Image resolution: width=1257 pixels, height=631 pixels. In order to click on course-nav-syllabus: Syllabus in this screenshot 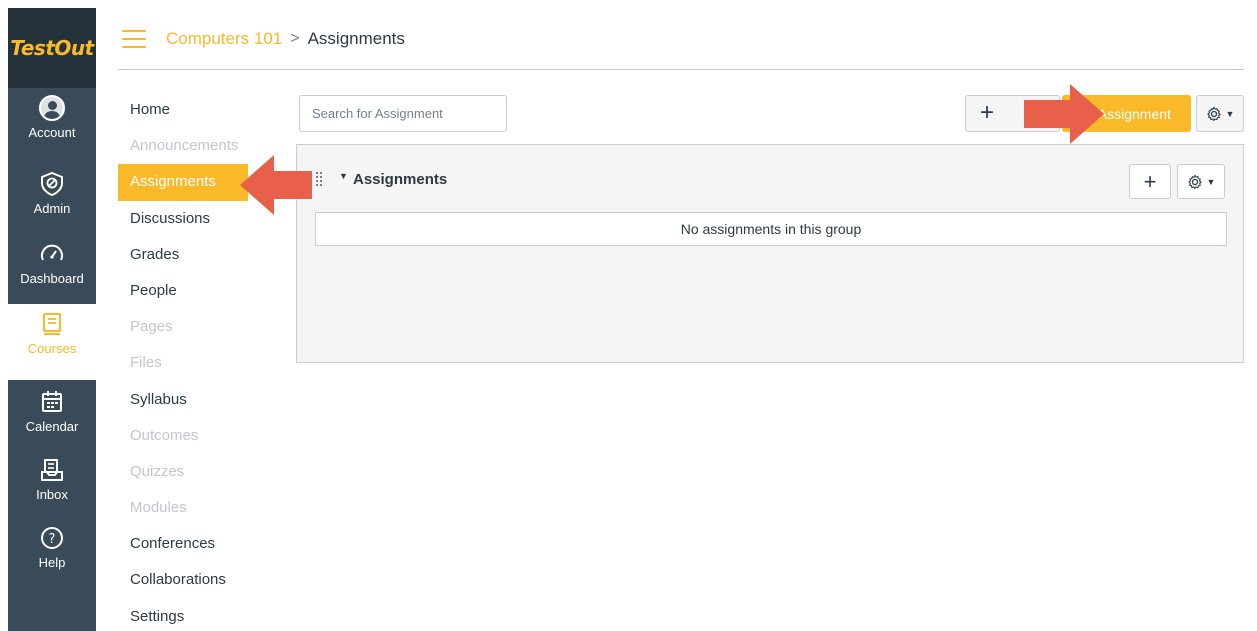, I will do `click(198, 400)`.